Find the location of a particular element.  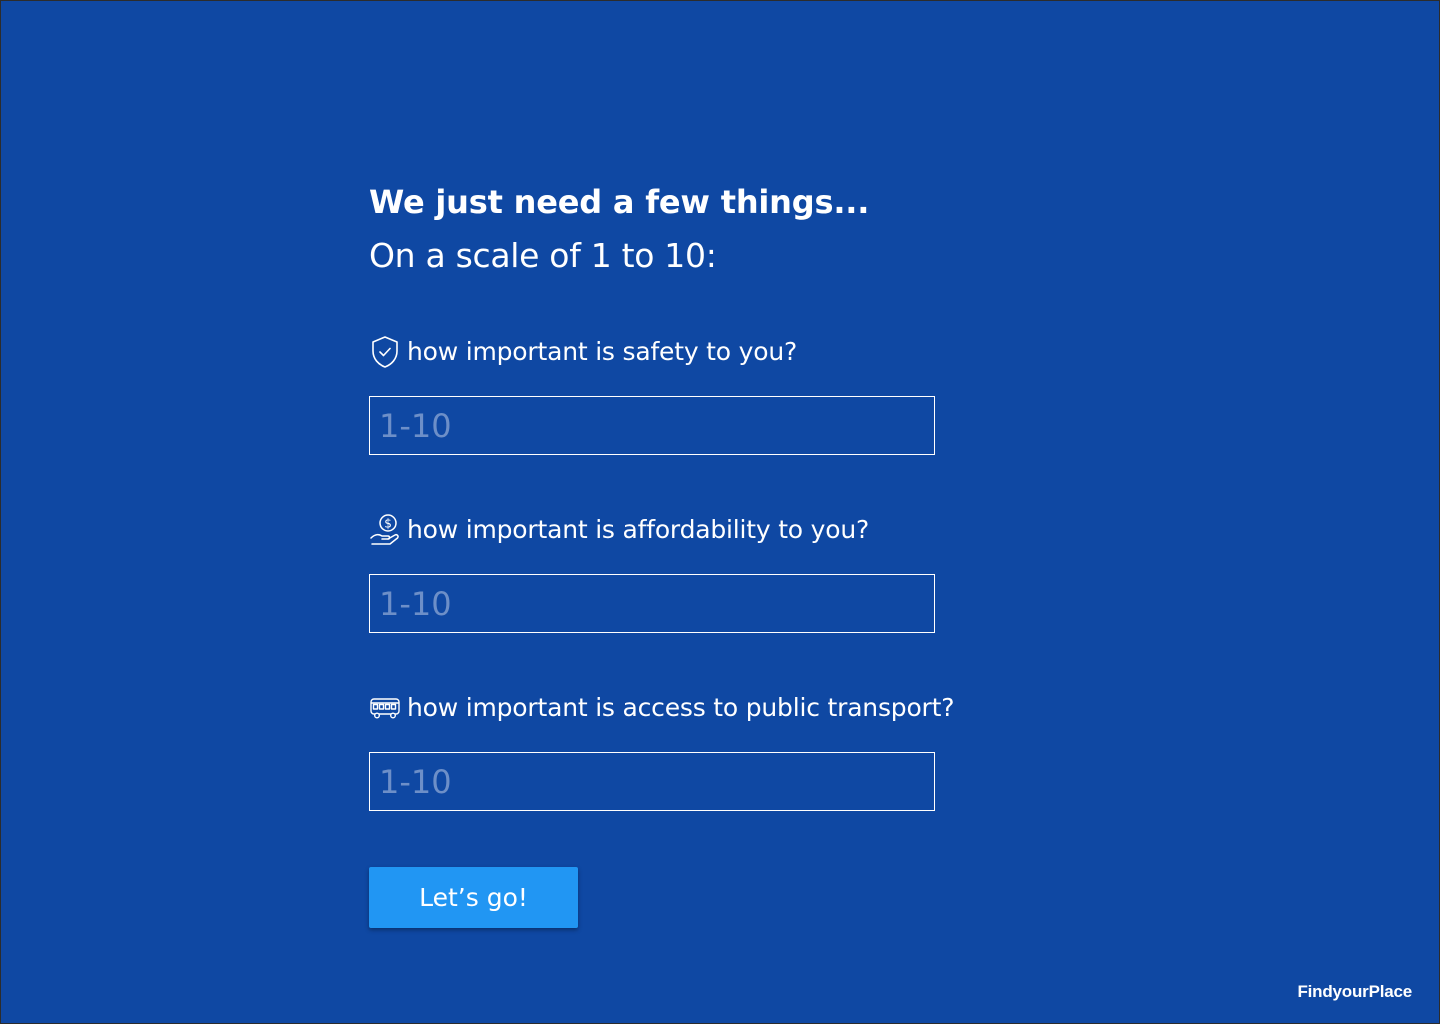

question-label: how important is affordability to you? is located at coordinates (638, 529).